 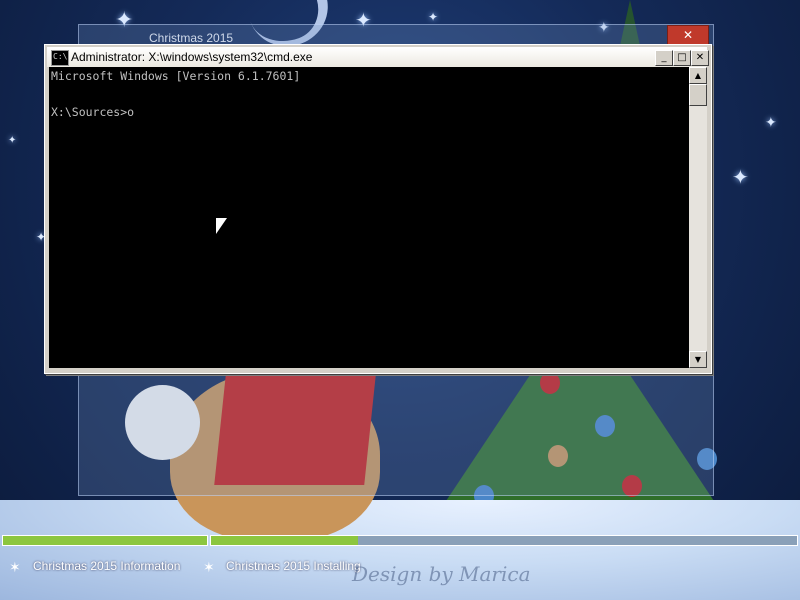 I want to click on setup-step-label: Christmas 2015 Installing, so click(x=293, y=566).